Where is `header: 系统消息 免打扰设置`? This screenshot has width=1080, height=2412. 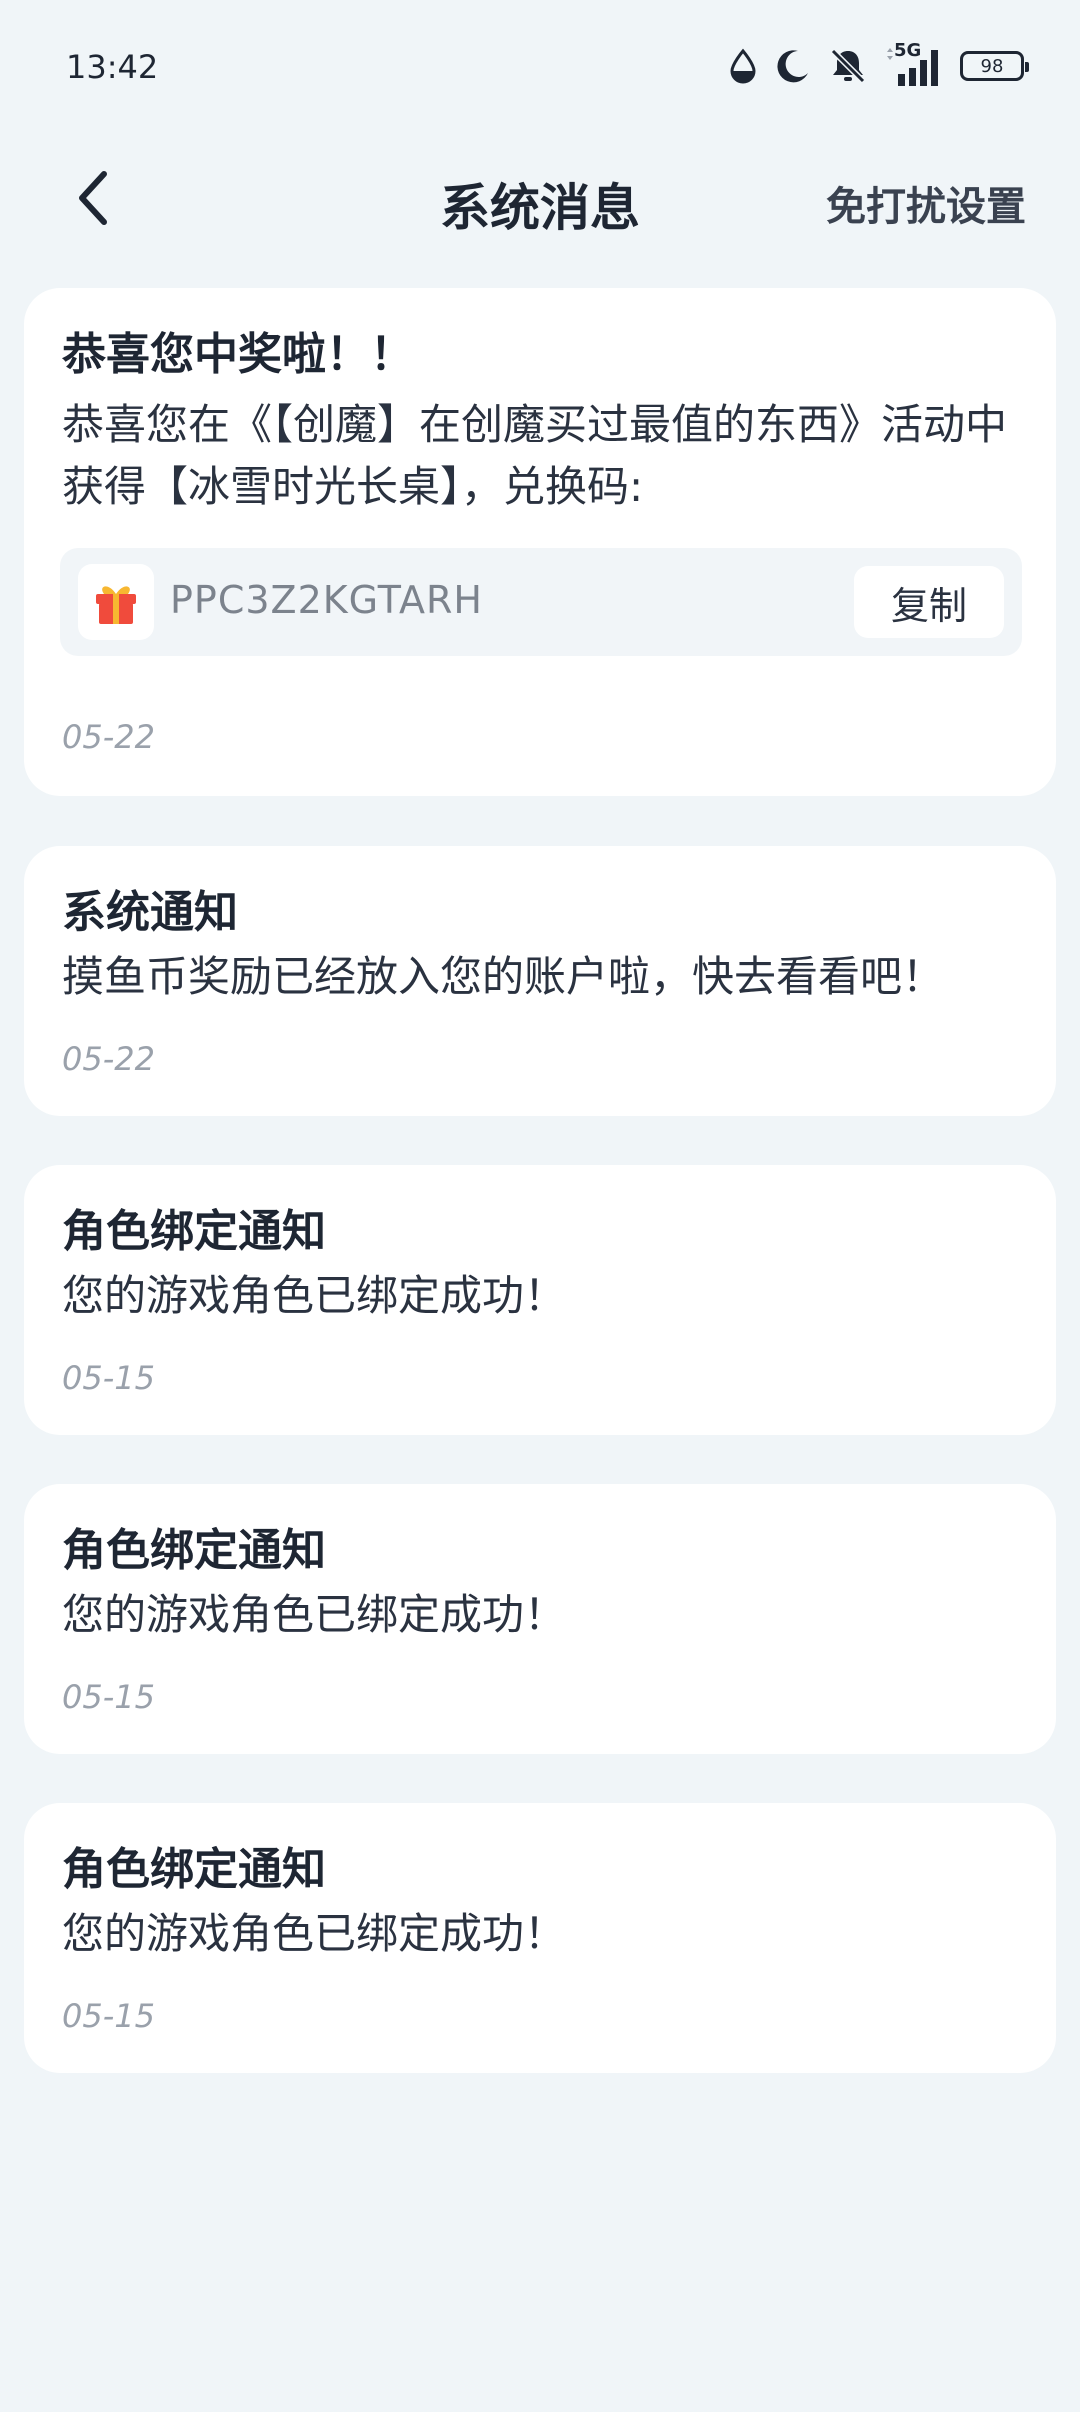
header: 系统消息 免打扰设置 is located at coordinates (540, 198).